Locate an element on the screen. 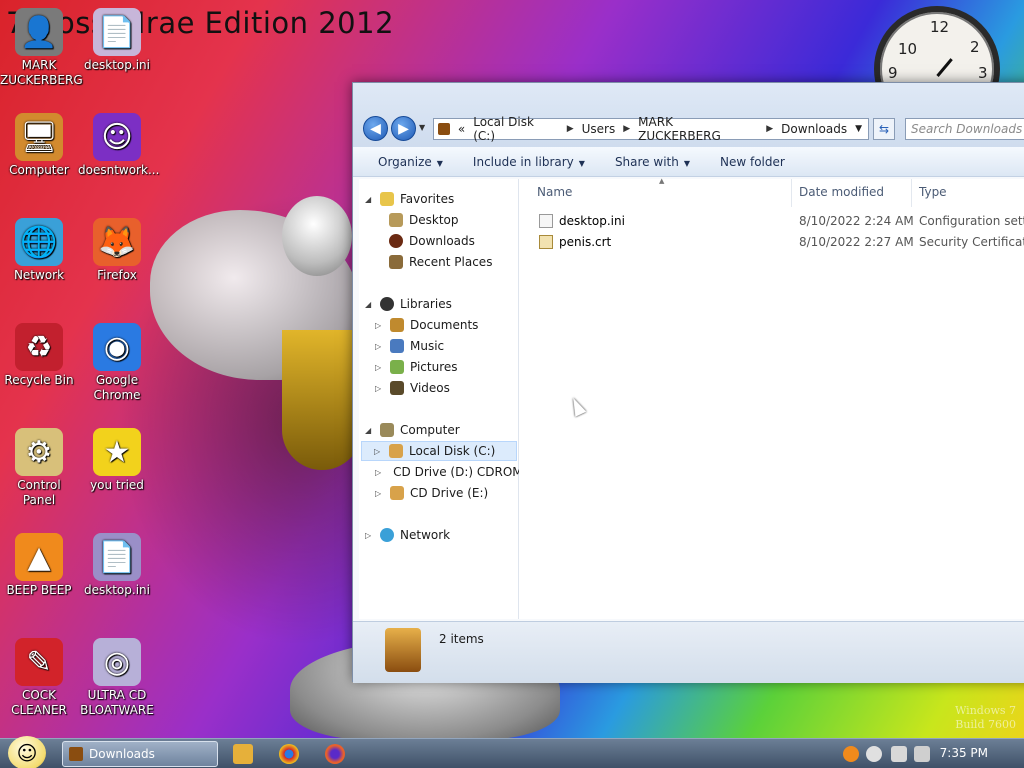 Image resolution: width=1024 pixels, height=768 pixels. nav-desktop: Desktop is located at coordinates (424, 220).